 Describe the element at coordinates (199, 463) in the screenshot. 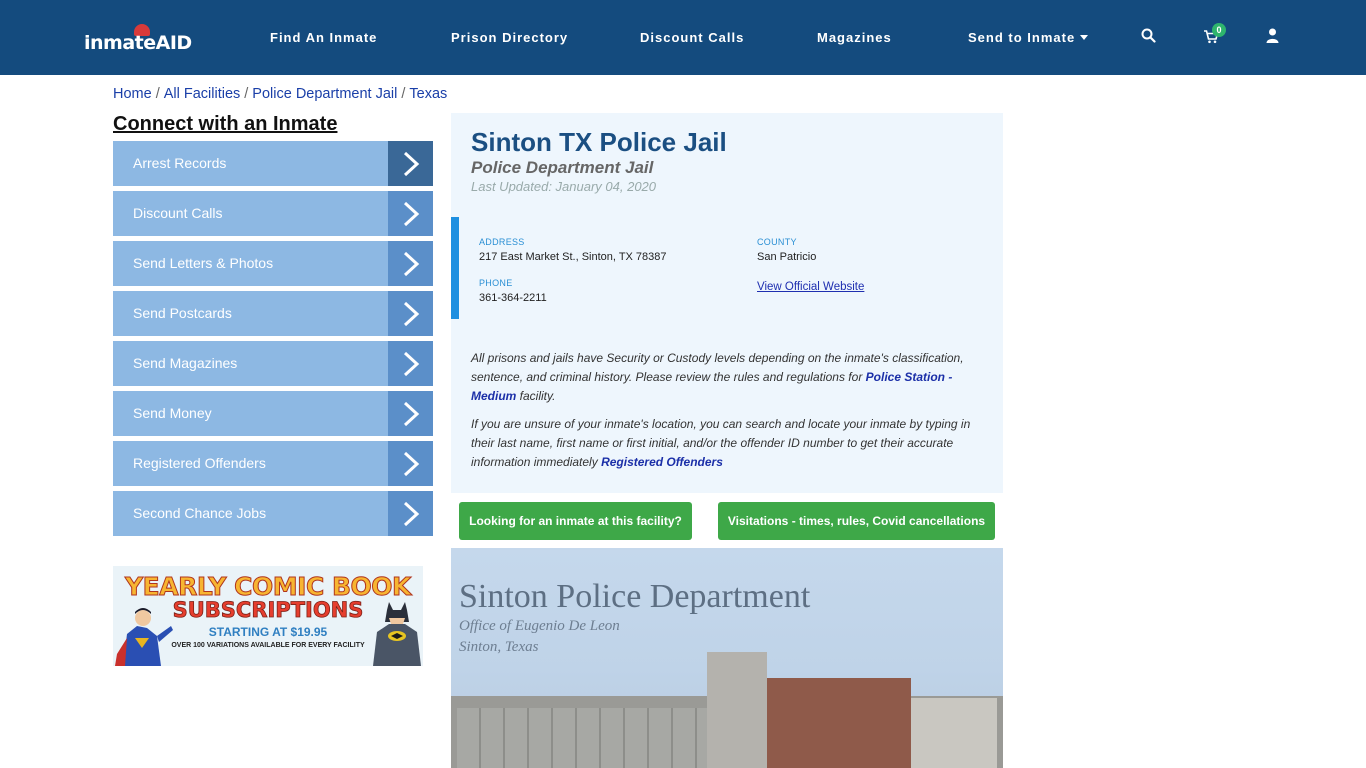

I see `sidebar-item-label: Registered Offenders` at that location.